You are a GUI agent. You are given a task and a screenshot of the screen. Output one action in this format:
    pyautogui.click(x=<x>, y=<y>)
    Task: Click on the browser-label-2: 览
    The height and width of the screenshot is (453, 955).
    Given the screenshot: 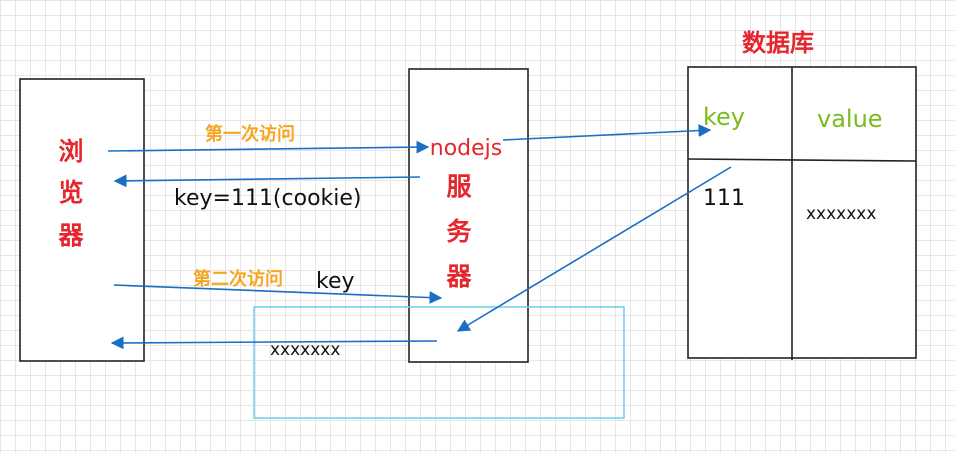 What is the action you would take?
    pyautogui.click(x=70, y=192)
    